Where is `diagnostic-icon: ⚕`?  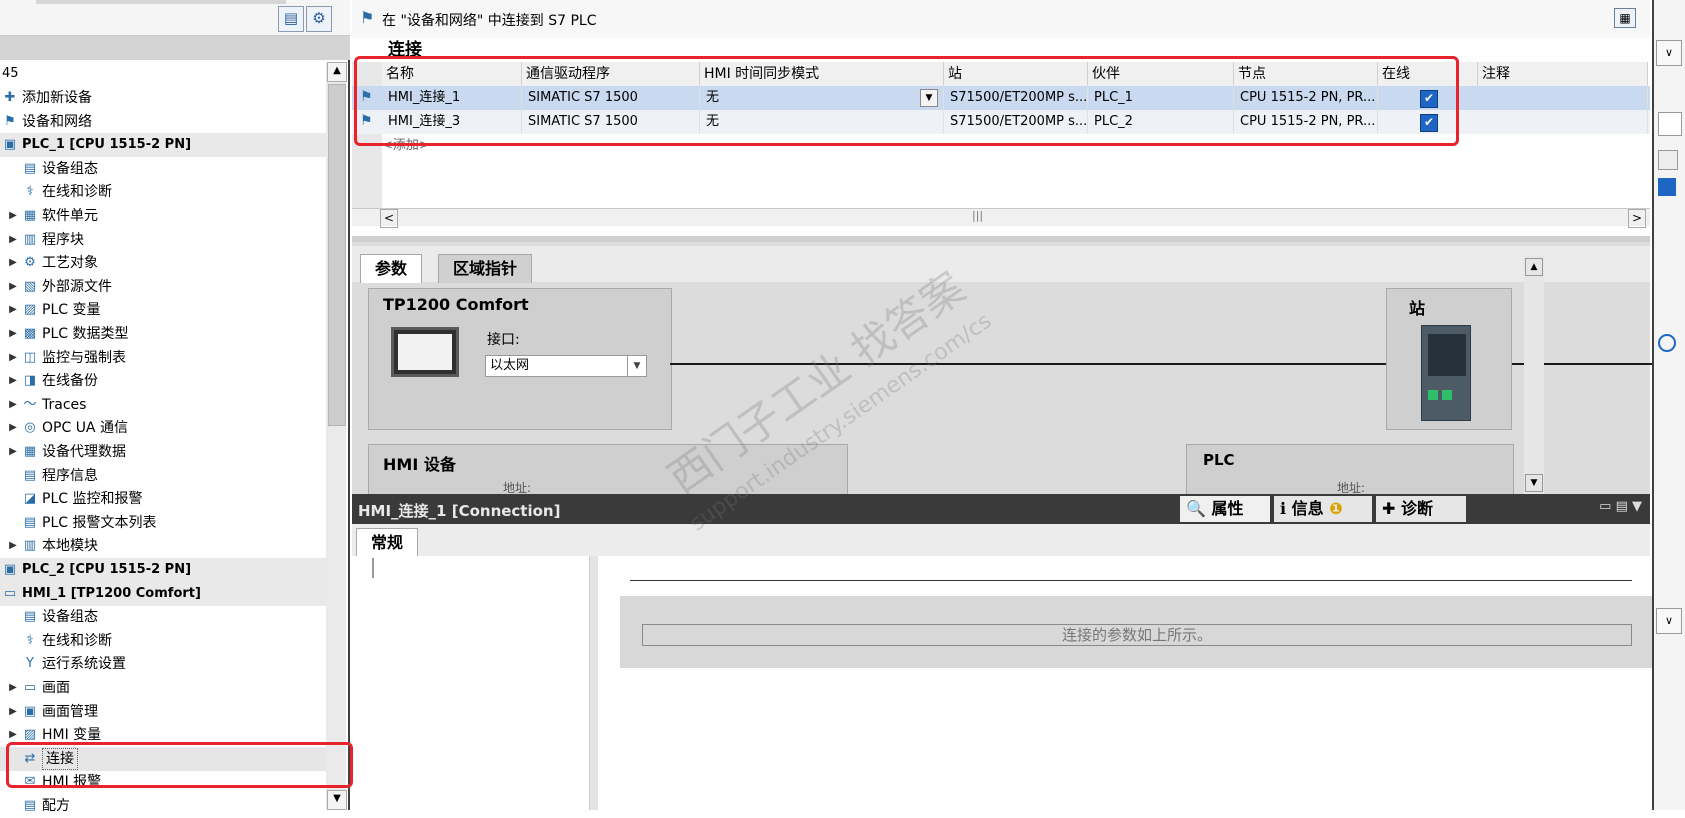
diagnostic-icon: ⚕ is located at coordinates (30, 192).